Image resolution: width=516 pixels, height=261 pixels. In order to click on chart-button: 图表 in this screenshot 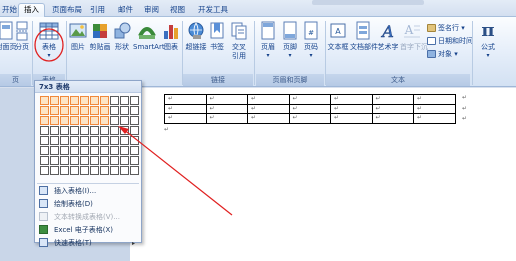, I will do `click(171, 46)`.